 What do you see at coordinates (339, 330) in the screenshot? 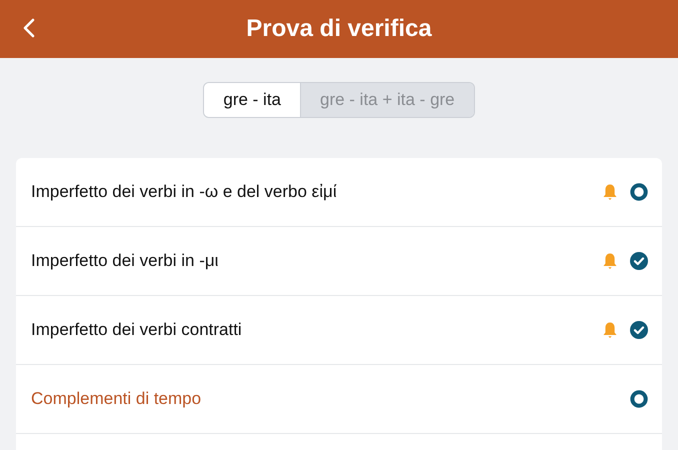
I see `topic-row: Imperfetto dei verbi contratti` at bounding box center [339, 330].